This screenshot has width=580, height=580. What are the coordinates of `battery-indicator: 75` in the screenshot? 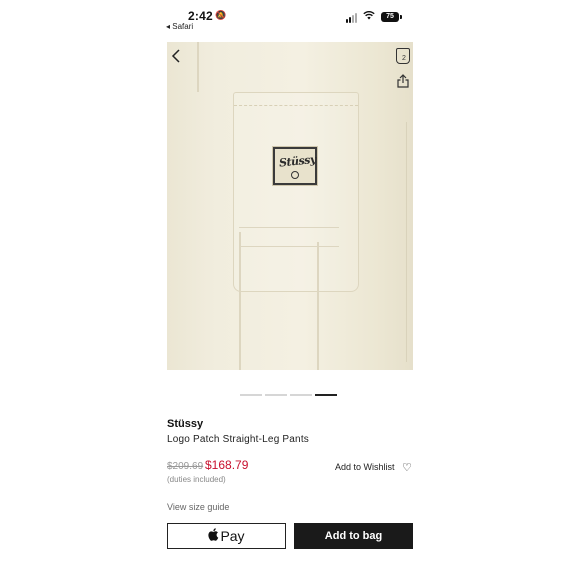 It's located at (391, 17).